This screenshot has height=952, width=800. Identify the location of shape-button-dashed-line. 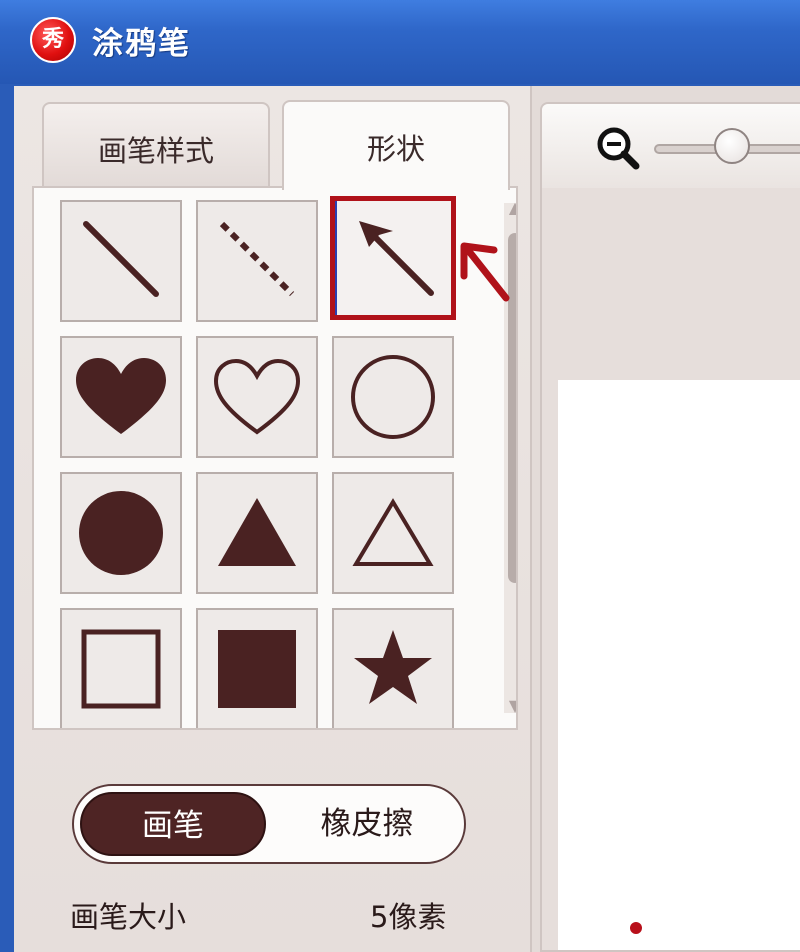
(257, 261).